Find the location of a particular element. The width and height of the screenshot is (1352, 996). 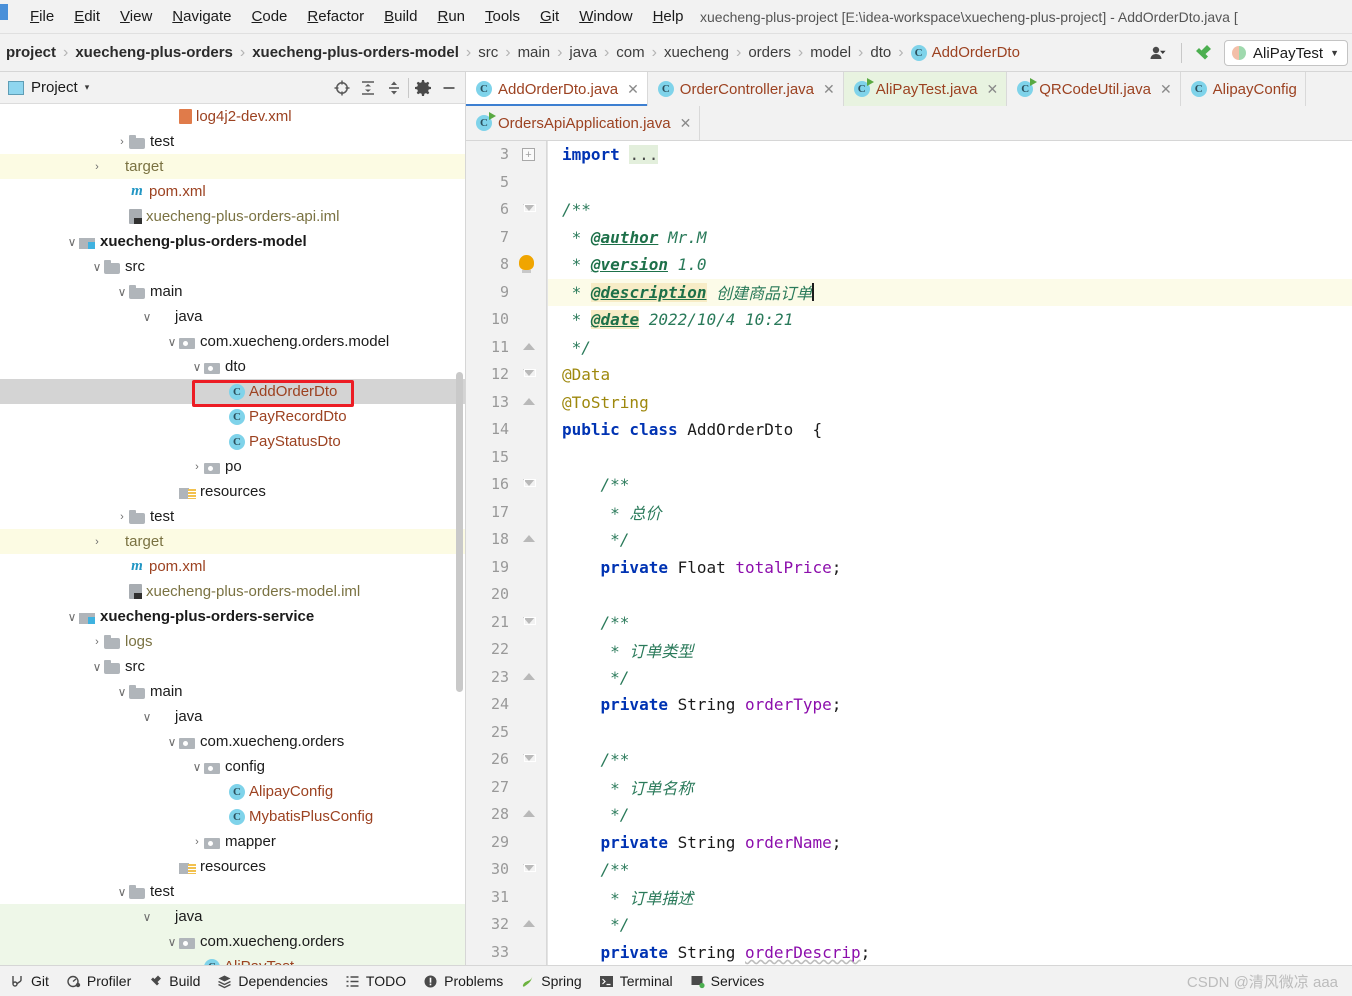

tree-node-com.xuecheng.orders.model: ∨ com.xuecheng.orders.model is located at coordinates (232, 341).